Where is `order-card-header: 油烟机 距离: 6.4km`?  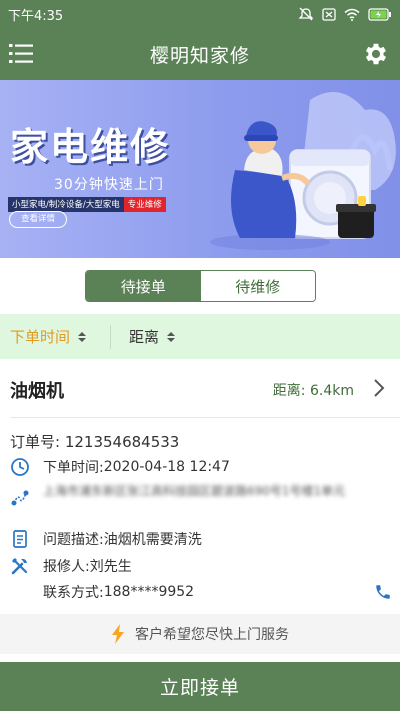
order-card-header: 油烟机 距离: 6.4km is located at coordinates (200, 388).